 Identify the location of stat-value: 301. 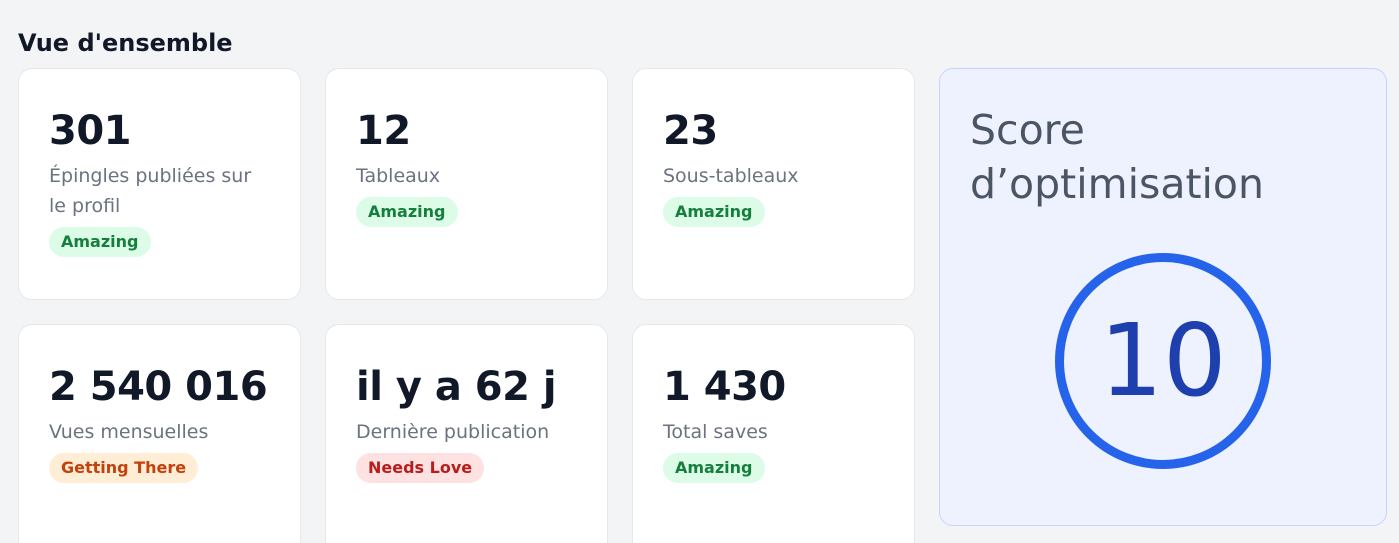
(90, 131).